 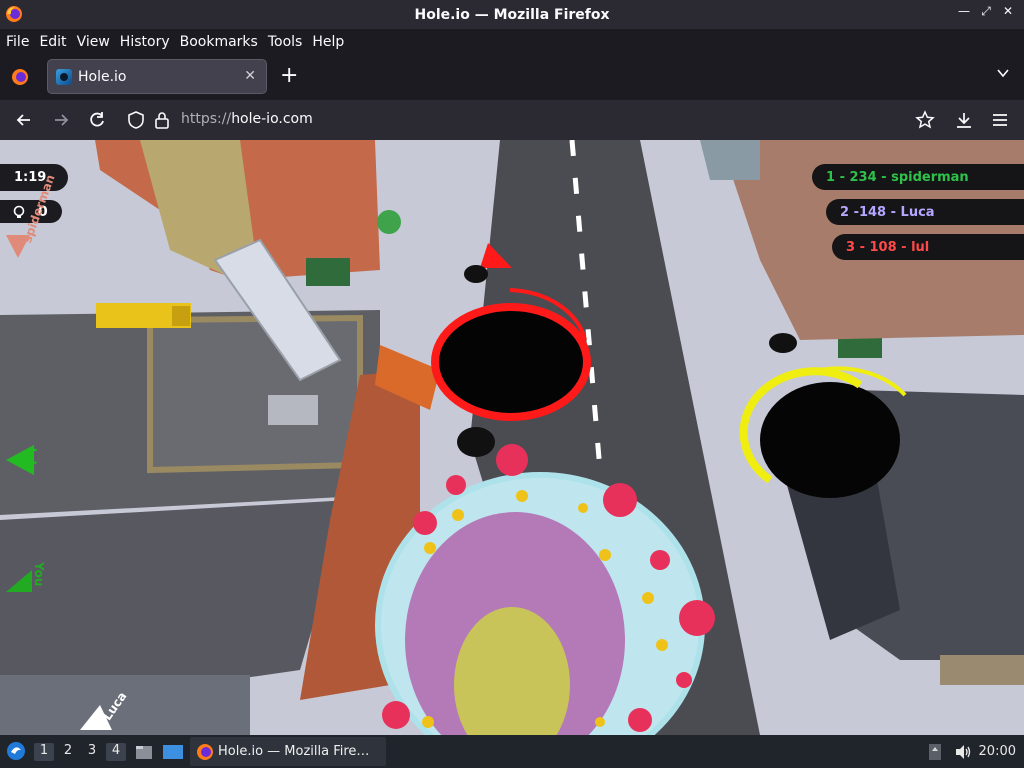 I want to click on start-menu-icon, so click(x=16, y=751).